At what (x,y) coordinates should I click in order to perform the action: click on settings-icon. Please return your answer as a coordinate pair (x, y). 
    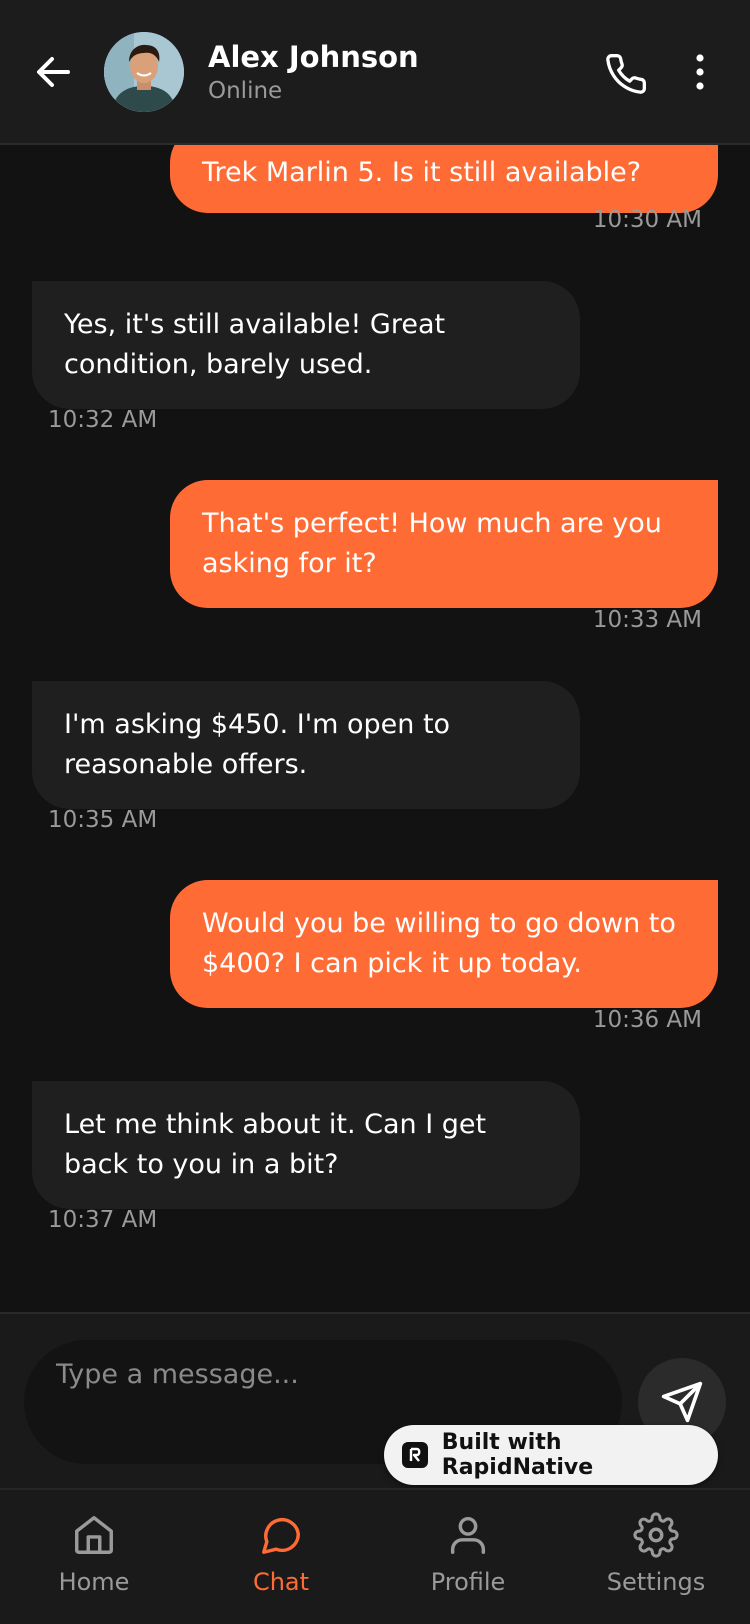
    Looking at the image, I should click on (656, 1535).